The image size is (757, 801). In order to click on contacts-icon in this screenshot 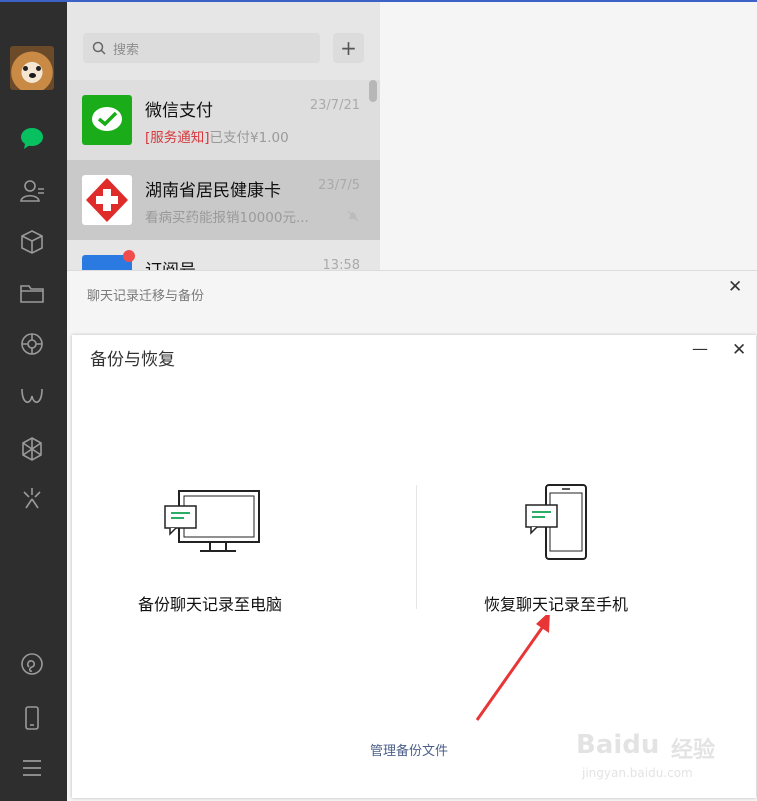, I will do `click(32, 191)`.